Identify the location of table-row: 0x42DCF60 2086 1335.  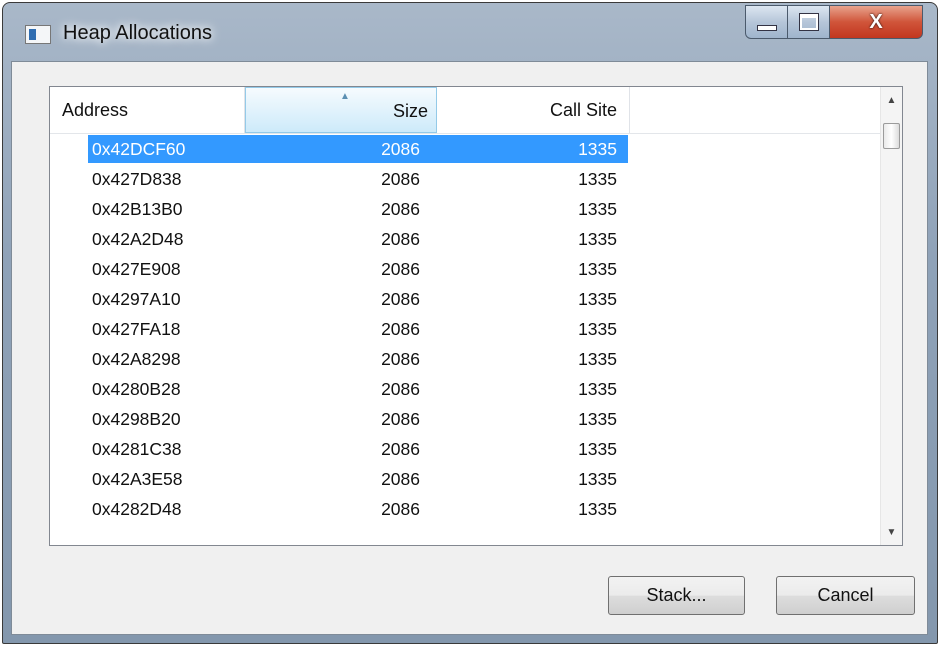
(466, 149).